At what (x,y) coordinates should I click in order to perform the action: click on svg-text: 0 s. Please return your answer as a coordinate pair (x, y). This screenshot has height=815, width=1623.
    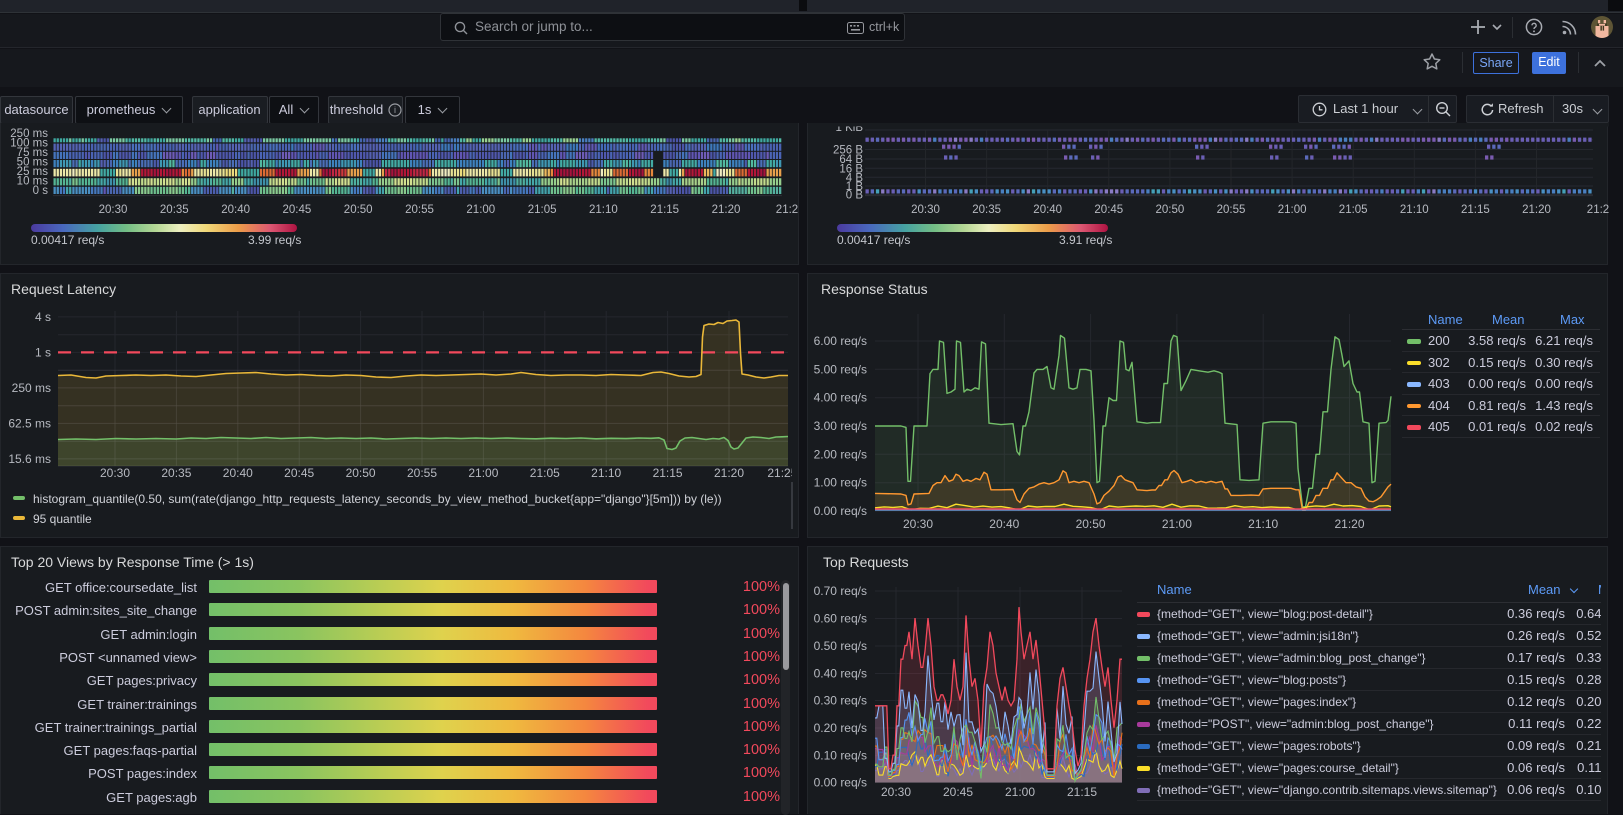
    Looking at the image, I should click on (41, 191).